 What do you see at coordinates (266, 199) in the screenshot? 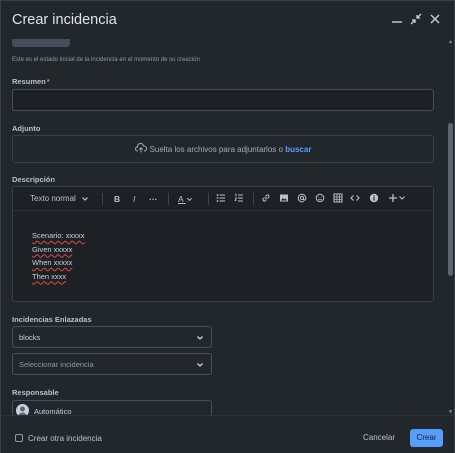
I see `link-icon` at bounding box center [266, 199].